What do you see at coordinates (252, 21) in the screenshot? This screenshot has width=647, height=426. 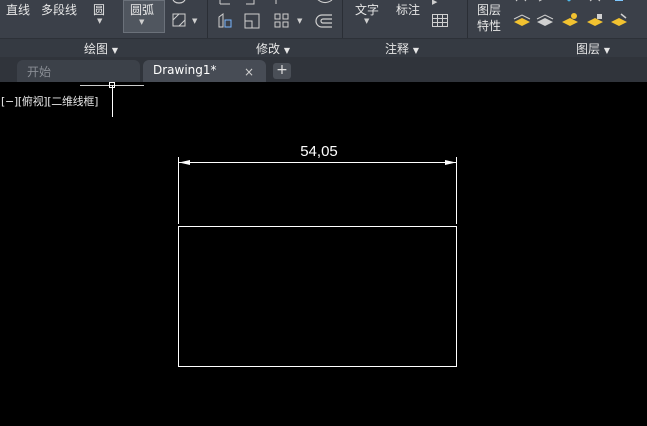 I see `scale-icon` at bounding box center [252, 21].